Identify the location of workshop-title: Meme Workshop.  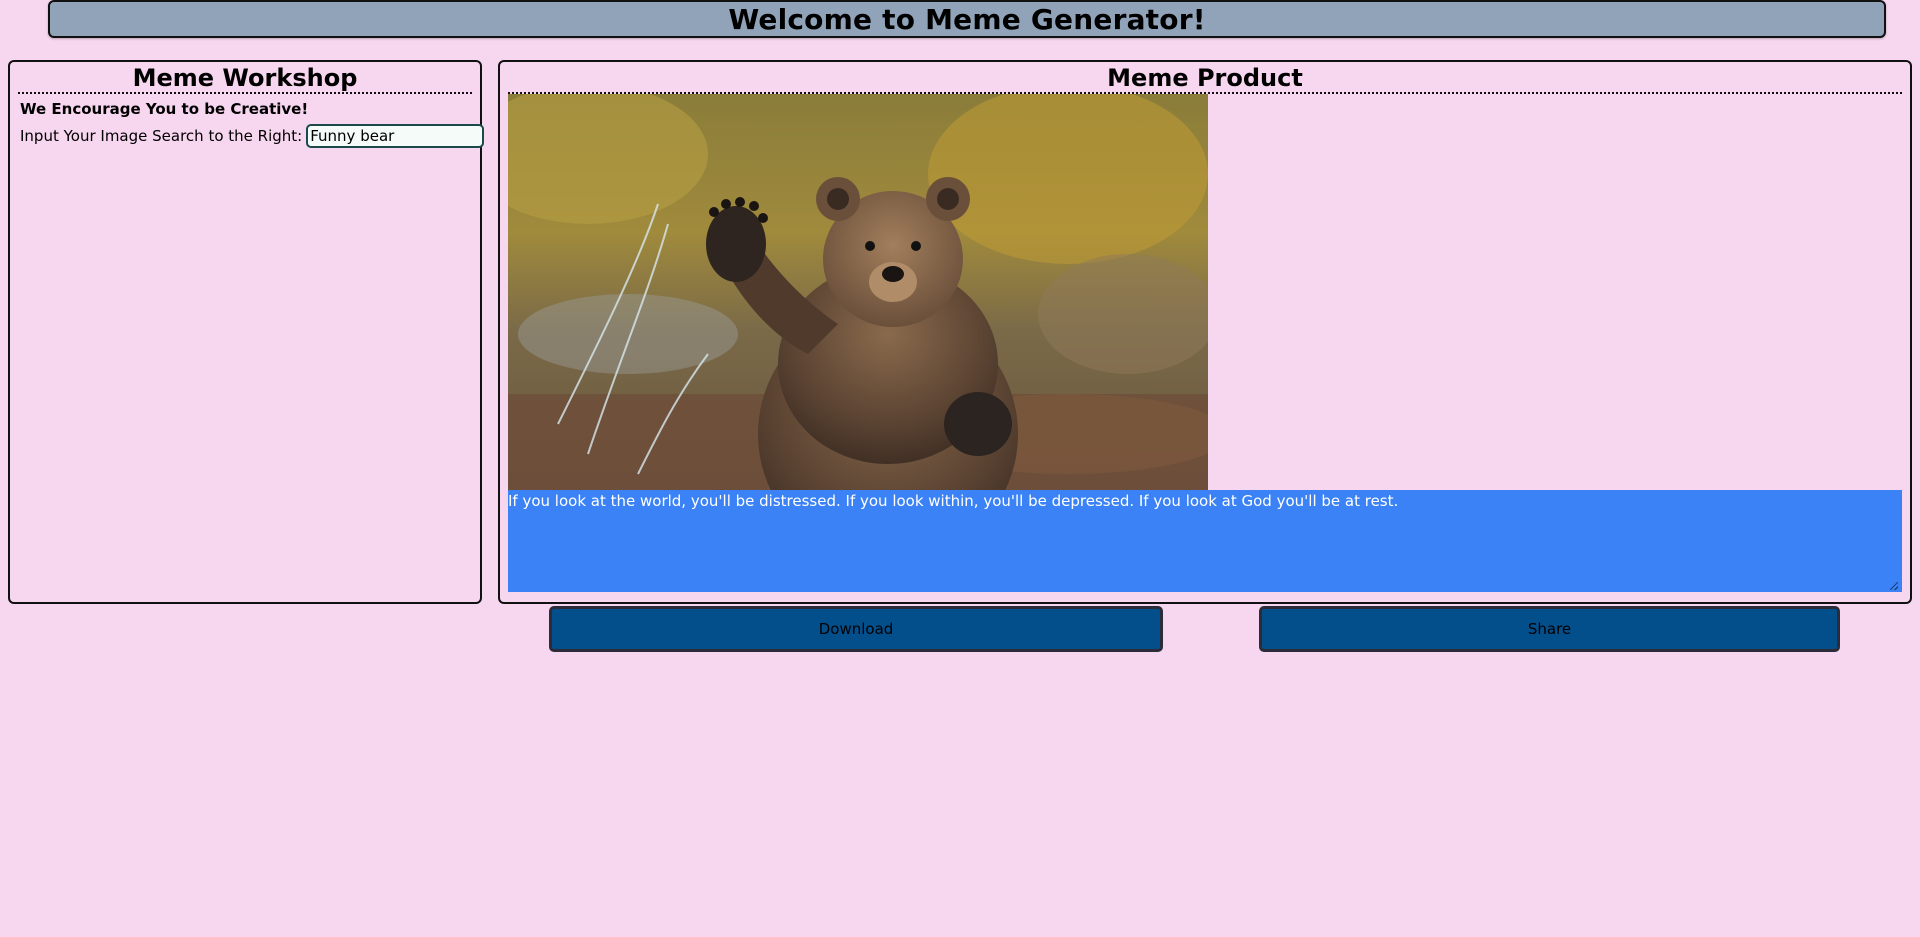
(245, 78).